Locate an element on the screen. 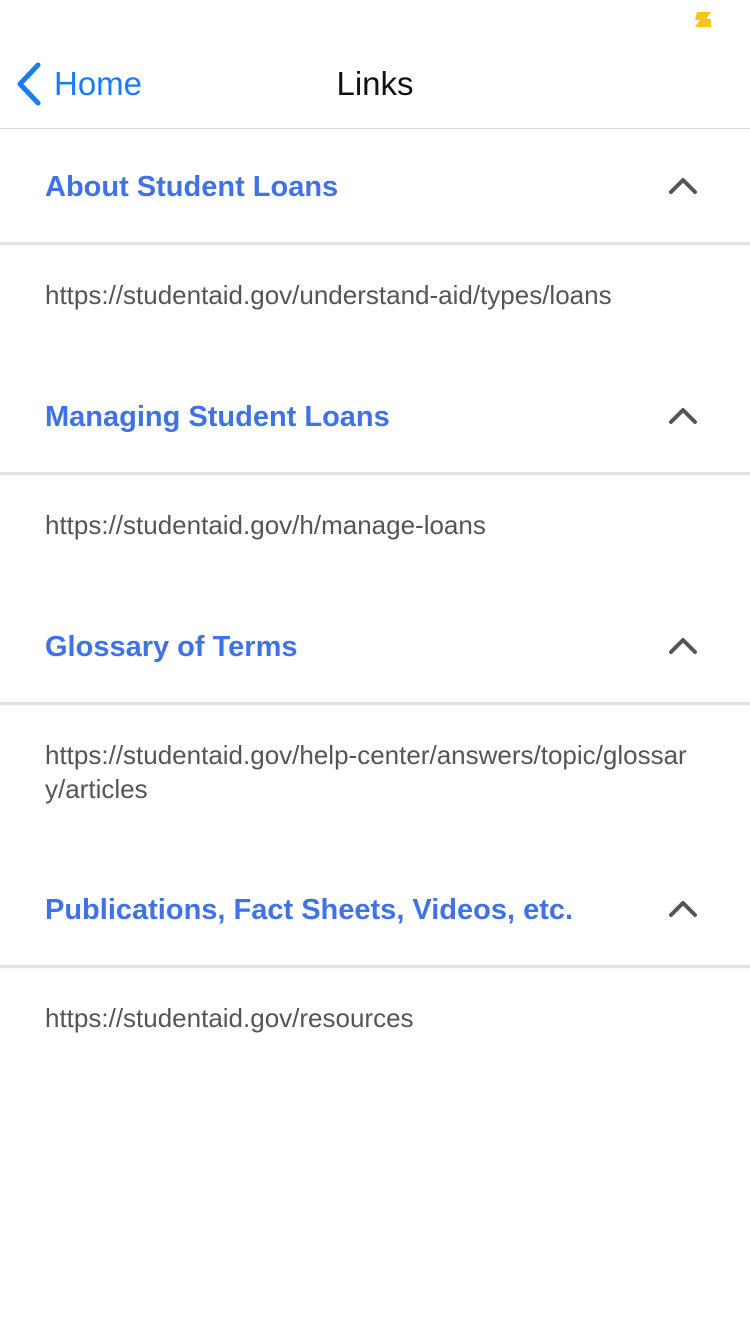 This screenshot has height=1334, width=750. link-url: https://studentaid.gov/resources is located at coordinates (375, 1018).